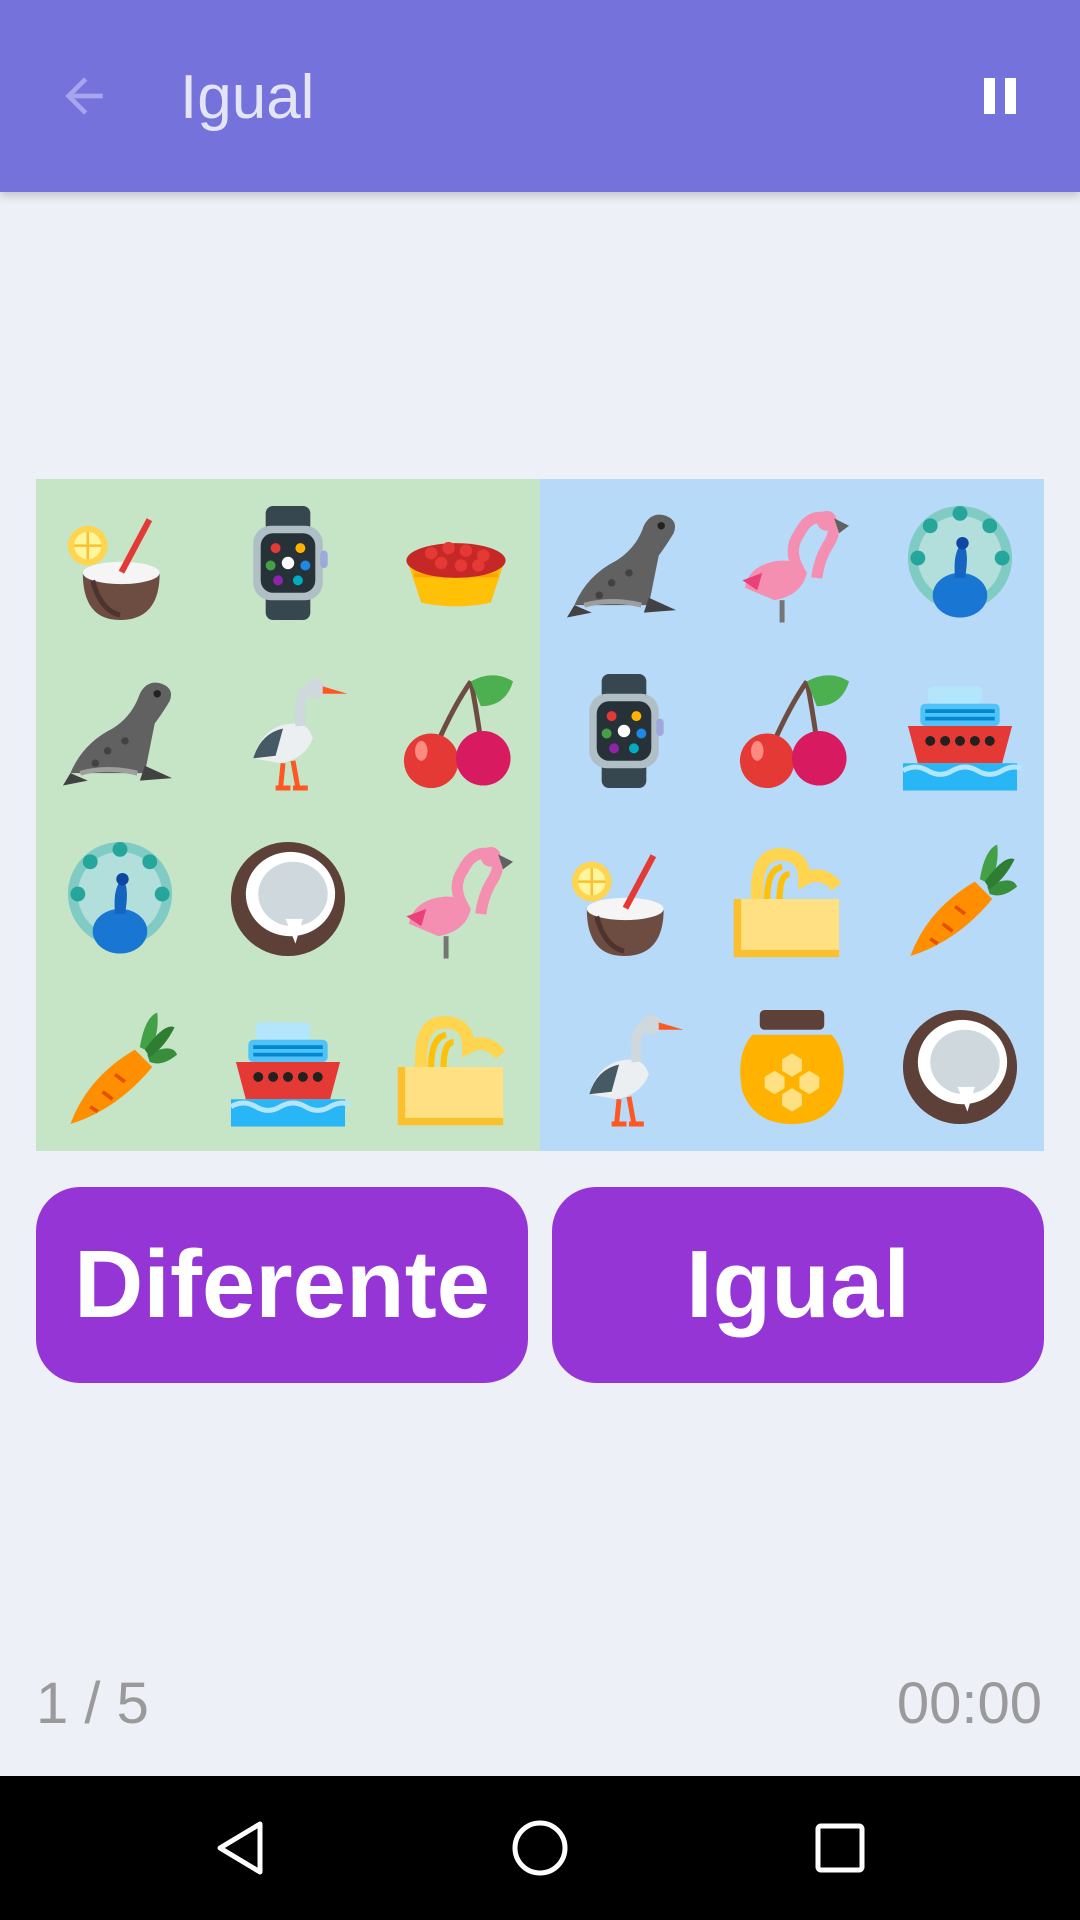 The image size is (1080, 1920). What do you see at coordinates (456, 574) in the screenshot?
I see `cherry-tart-icon` at bounding box center [456, 574].